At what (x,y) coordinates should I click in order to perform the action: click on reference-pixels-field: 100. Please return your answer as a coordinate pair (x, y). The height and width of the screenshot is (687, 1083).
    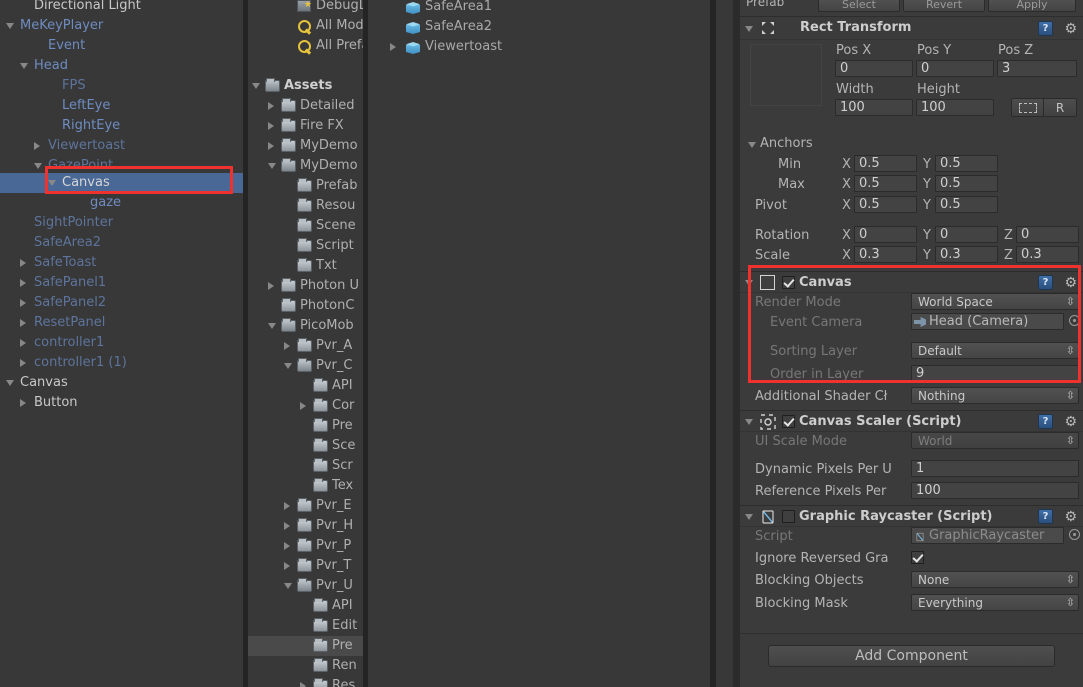
    Looking at the image, I should click on (995, 490).